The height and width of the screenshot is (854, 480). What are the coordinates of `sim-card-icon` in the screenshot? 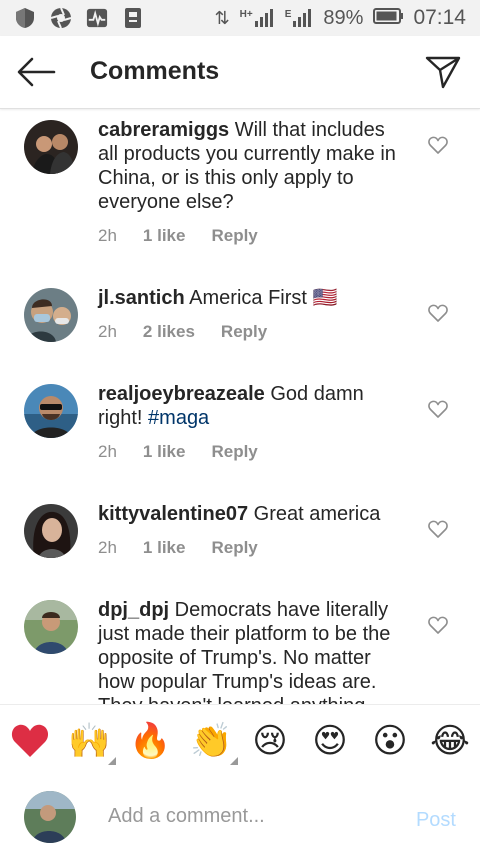 It's located at (133, 18).